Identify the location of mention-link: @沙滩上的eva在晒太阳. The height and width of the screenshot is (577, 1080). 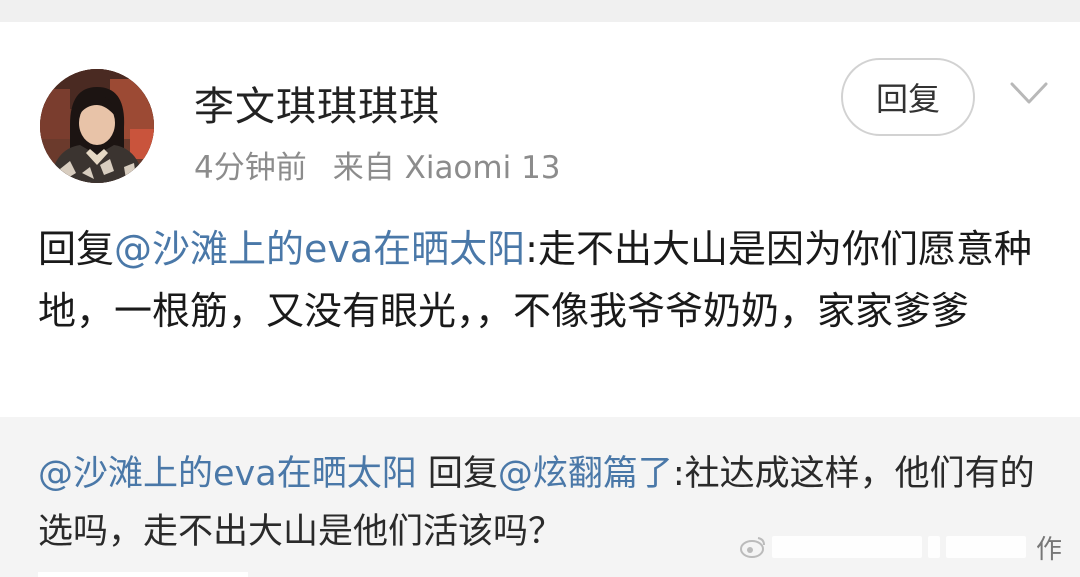
(319, 249).